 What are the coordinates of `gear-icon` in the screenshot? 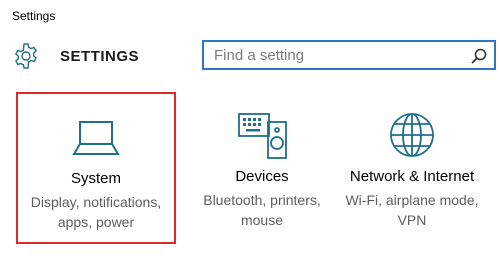 It's located at (26, 56).